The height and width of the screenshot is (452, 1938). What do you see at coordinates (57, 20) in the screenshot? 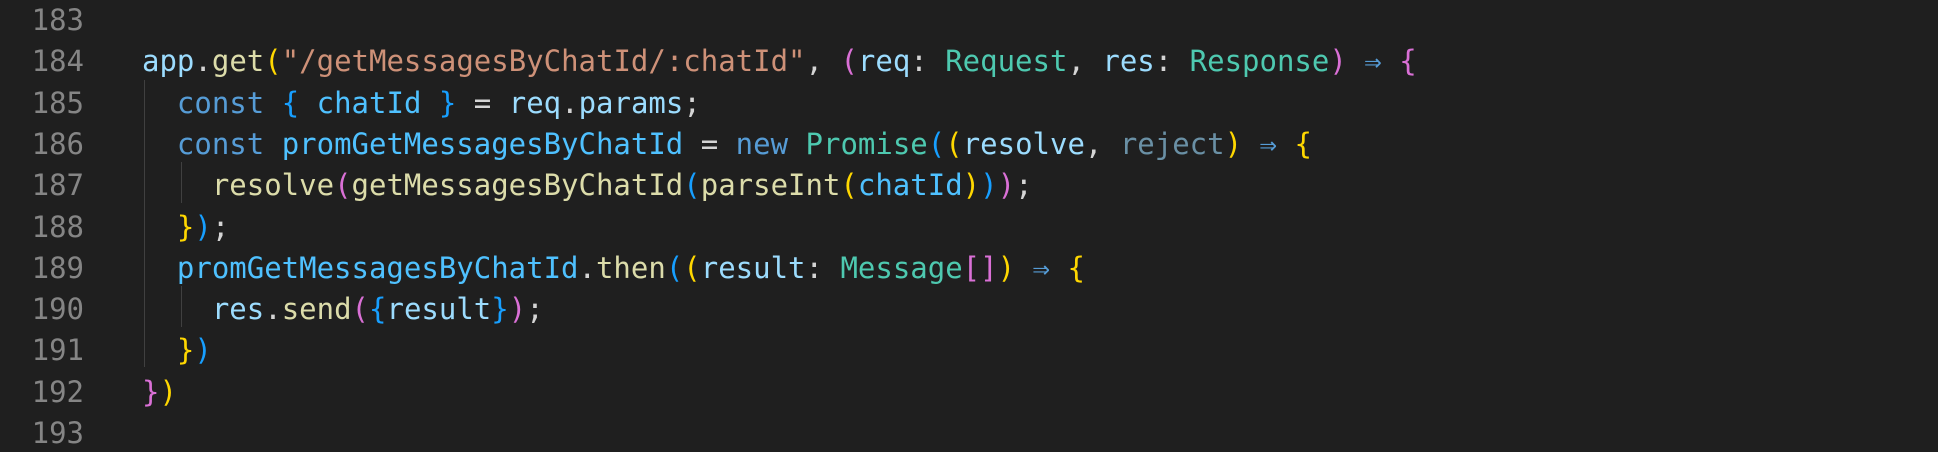
I see `line-number: 183` at bounding box center [57, 20].